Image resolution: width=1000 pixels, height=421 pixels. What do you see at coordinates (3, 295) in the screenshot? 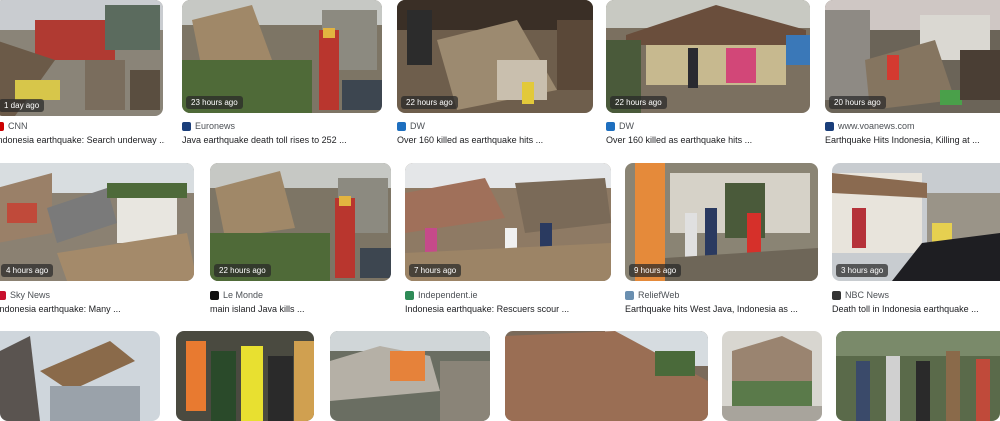
I see `sky-news-icon` at bounding box center [3, 295].